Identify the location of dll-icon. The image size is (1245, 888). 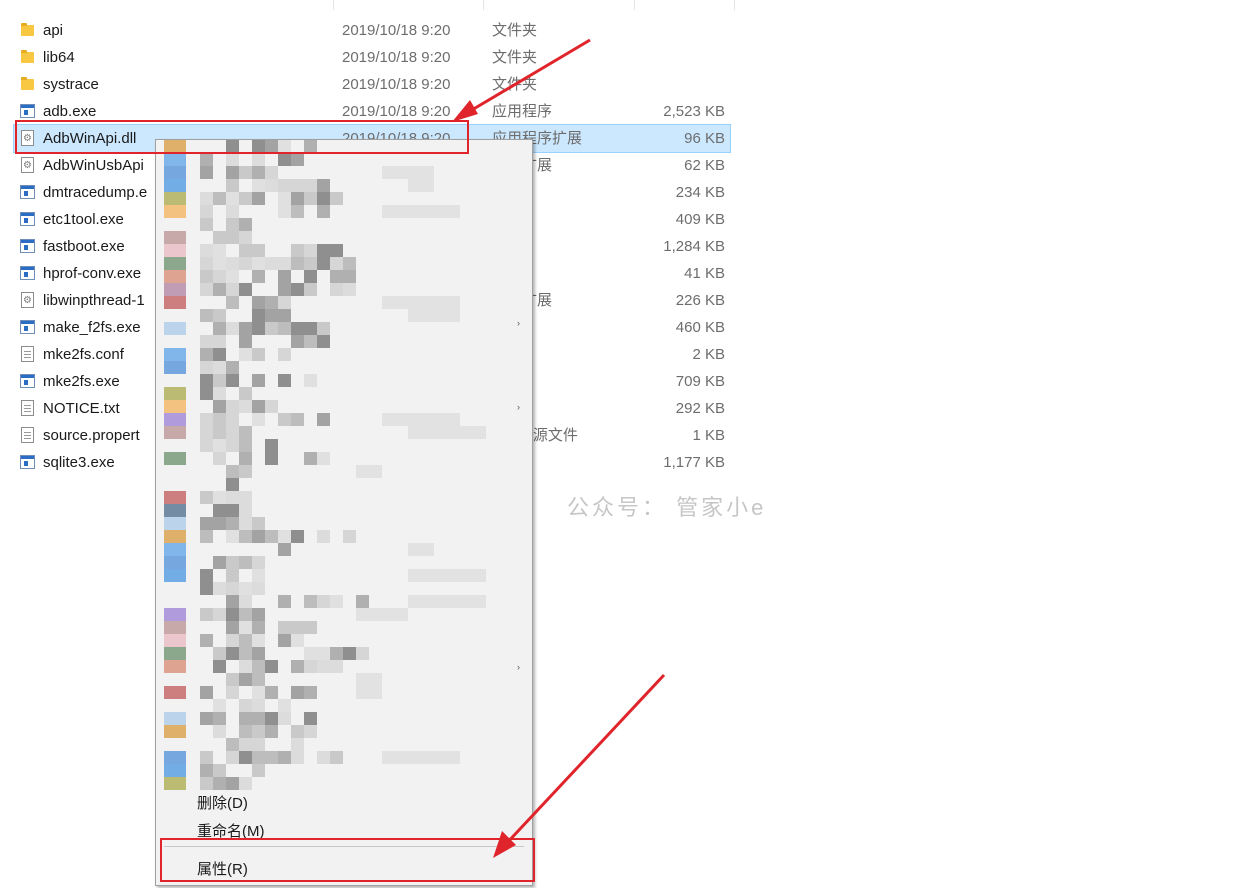
(27, 300).